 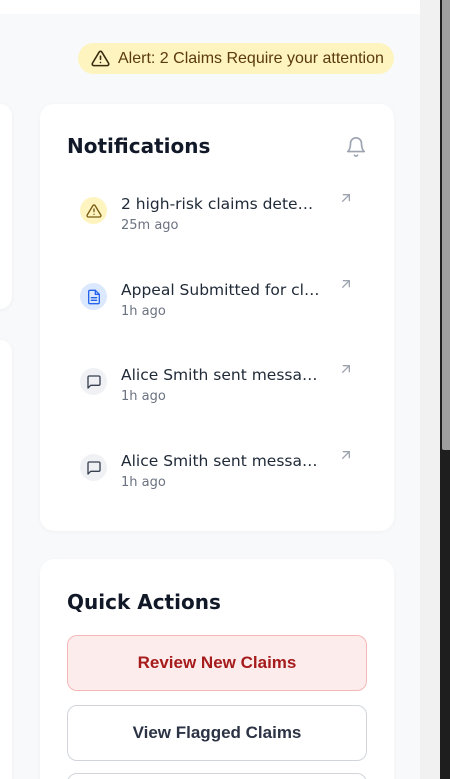 What do you see at coordinates (221, 204) in the screenshot?
I see `notification-text: 2 high-risk claims detected` at bounding box center [221, 204].